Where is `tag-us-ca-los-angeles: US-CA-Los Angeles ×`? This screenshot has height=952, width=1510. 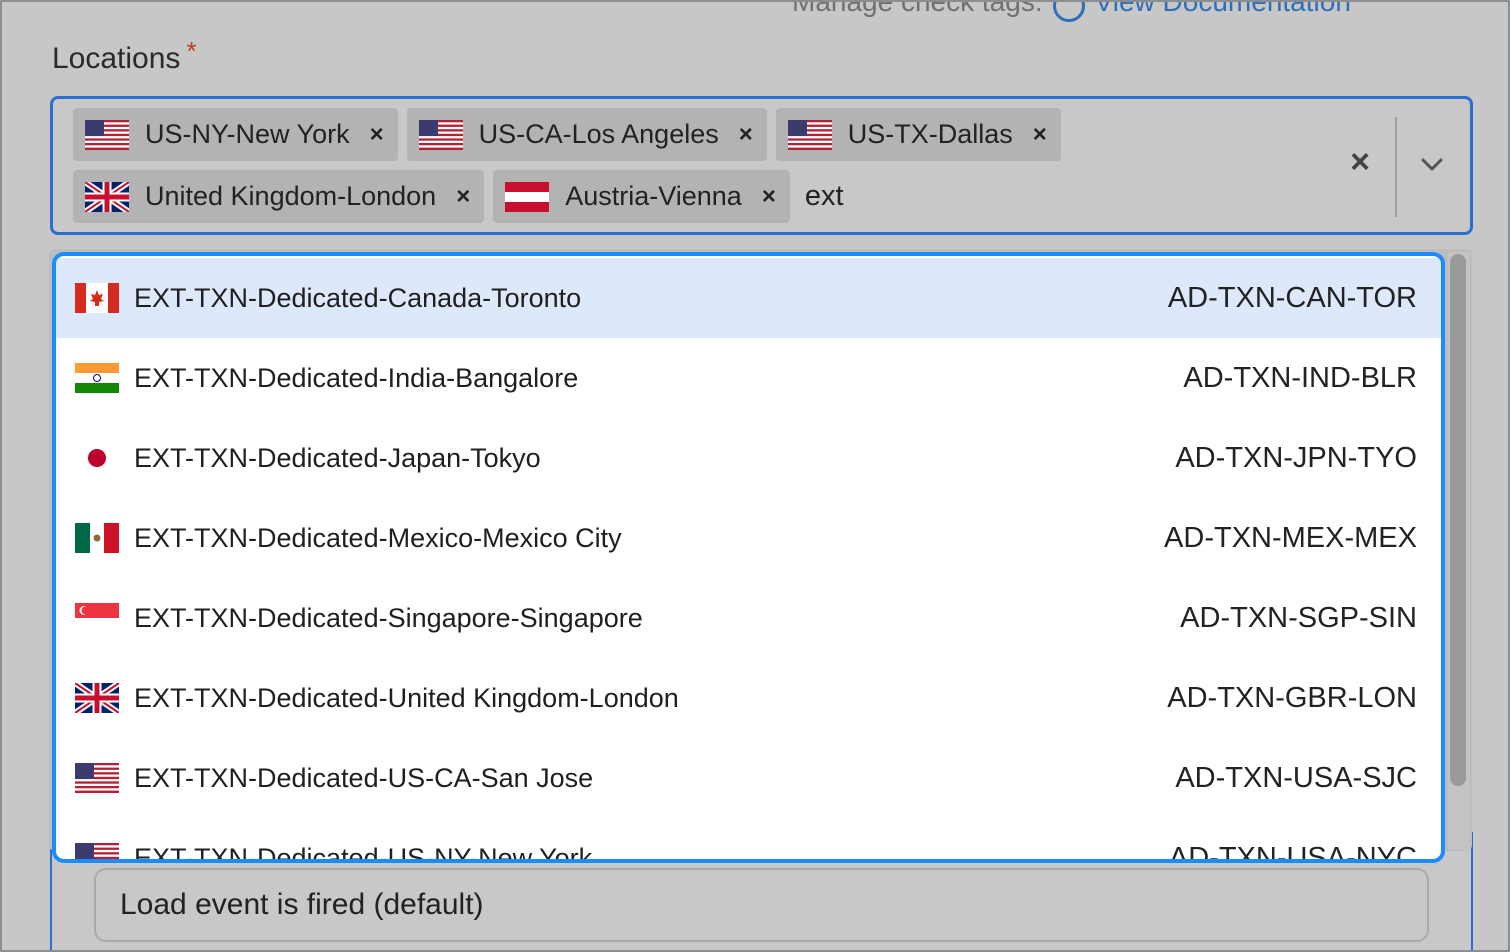
tag-us-ca-los-angeles: US-CA-Los Angeles × is located at coordinates (586, 134).